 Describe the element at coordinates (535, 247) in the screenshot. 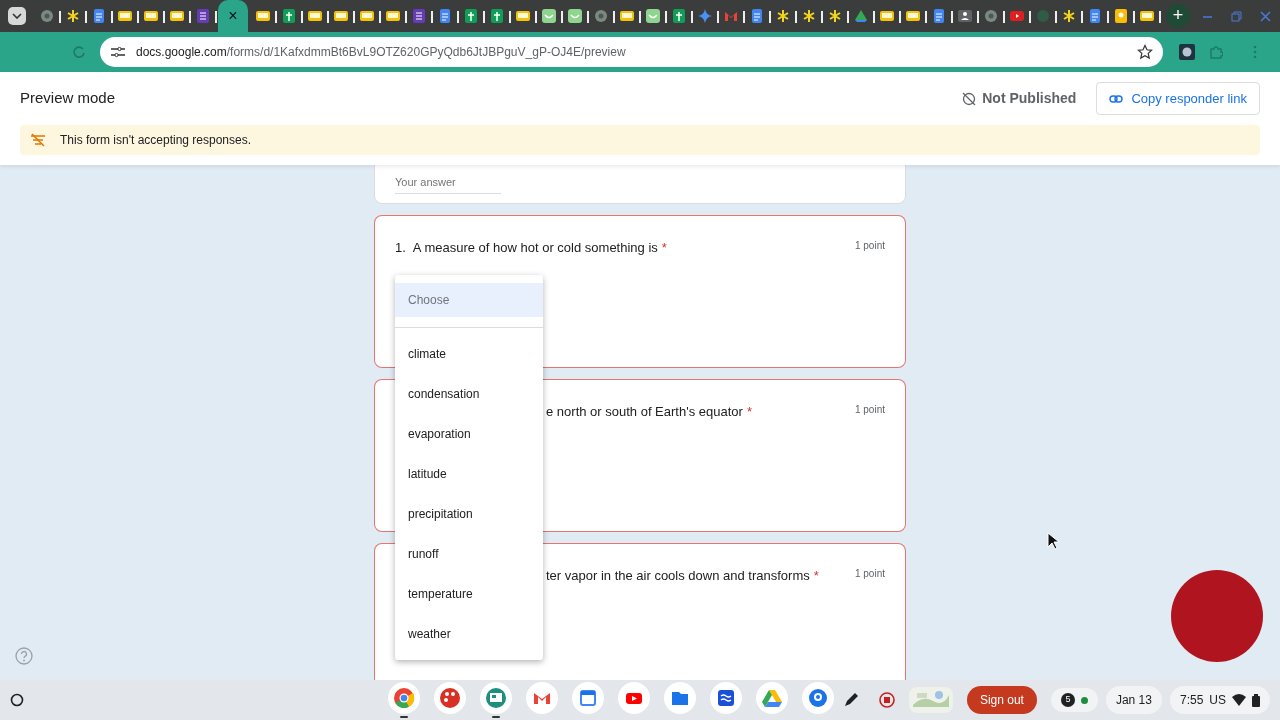

I see `question-text: A measure of how hot or cold something is` at that location.